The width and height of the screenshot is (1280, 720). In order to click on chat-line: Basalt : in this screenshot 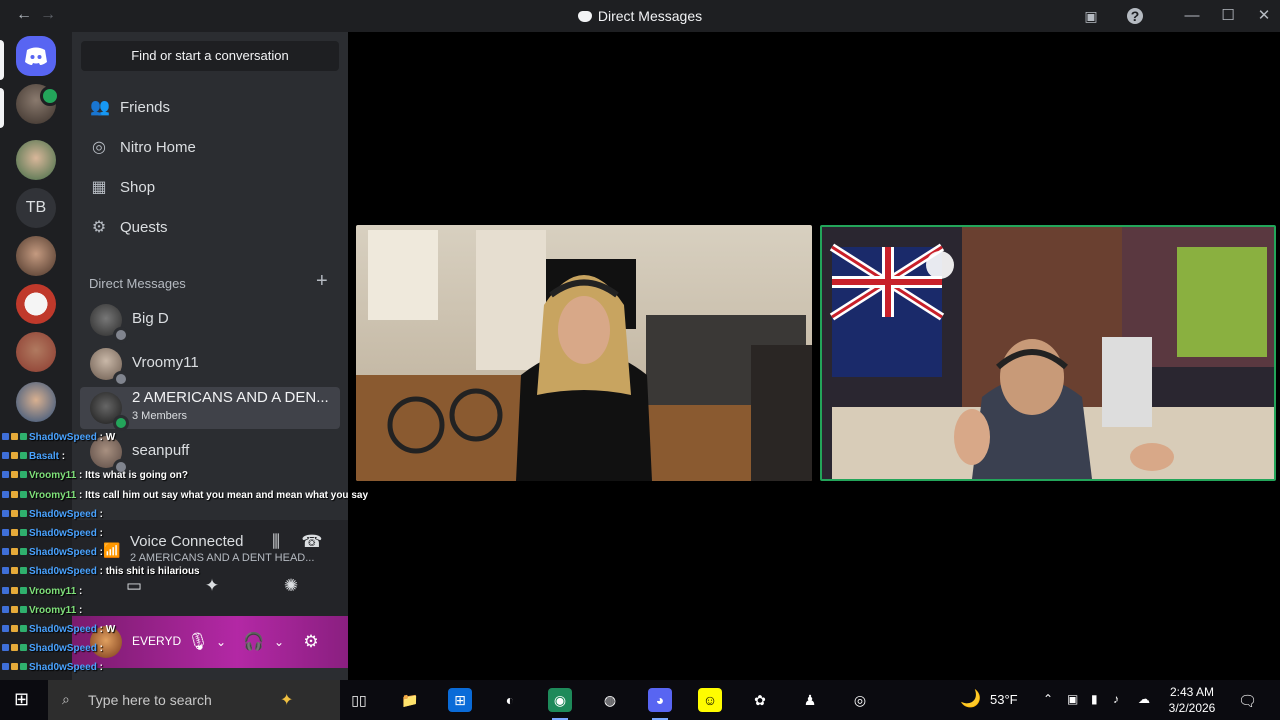, I will do `click(33, 456)`.